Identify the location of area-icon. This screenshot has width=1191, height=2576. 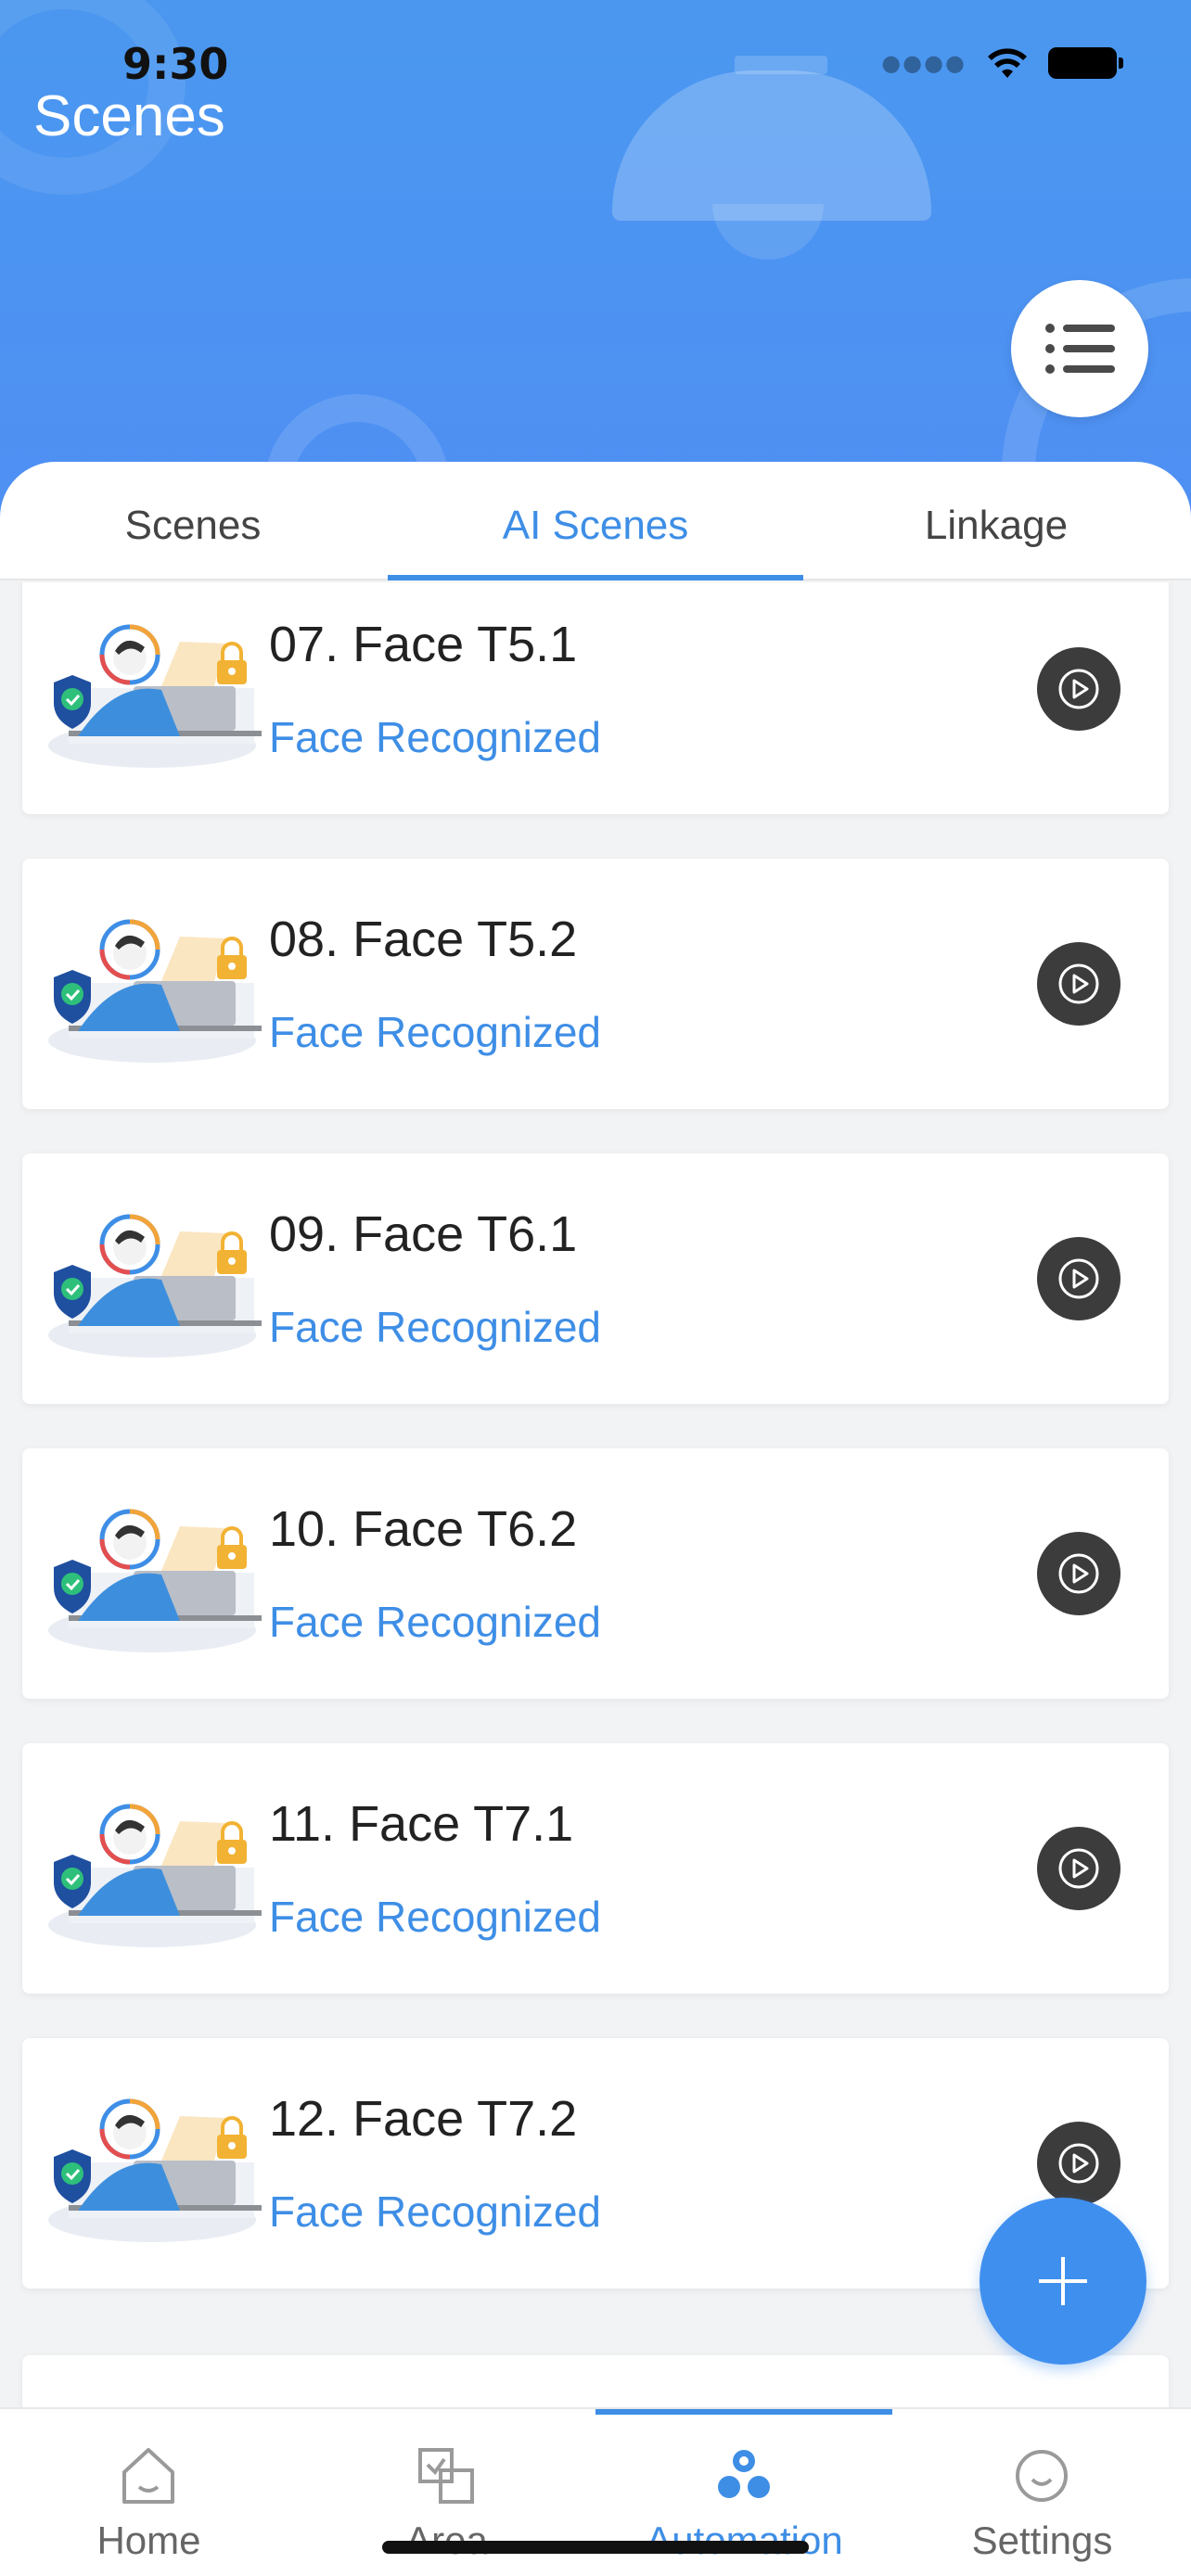
(446, 2476).